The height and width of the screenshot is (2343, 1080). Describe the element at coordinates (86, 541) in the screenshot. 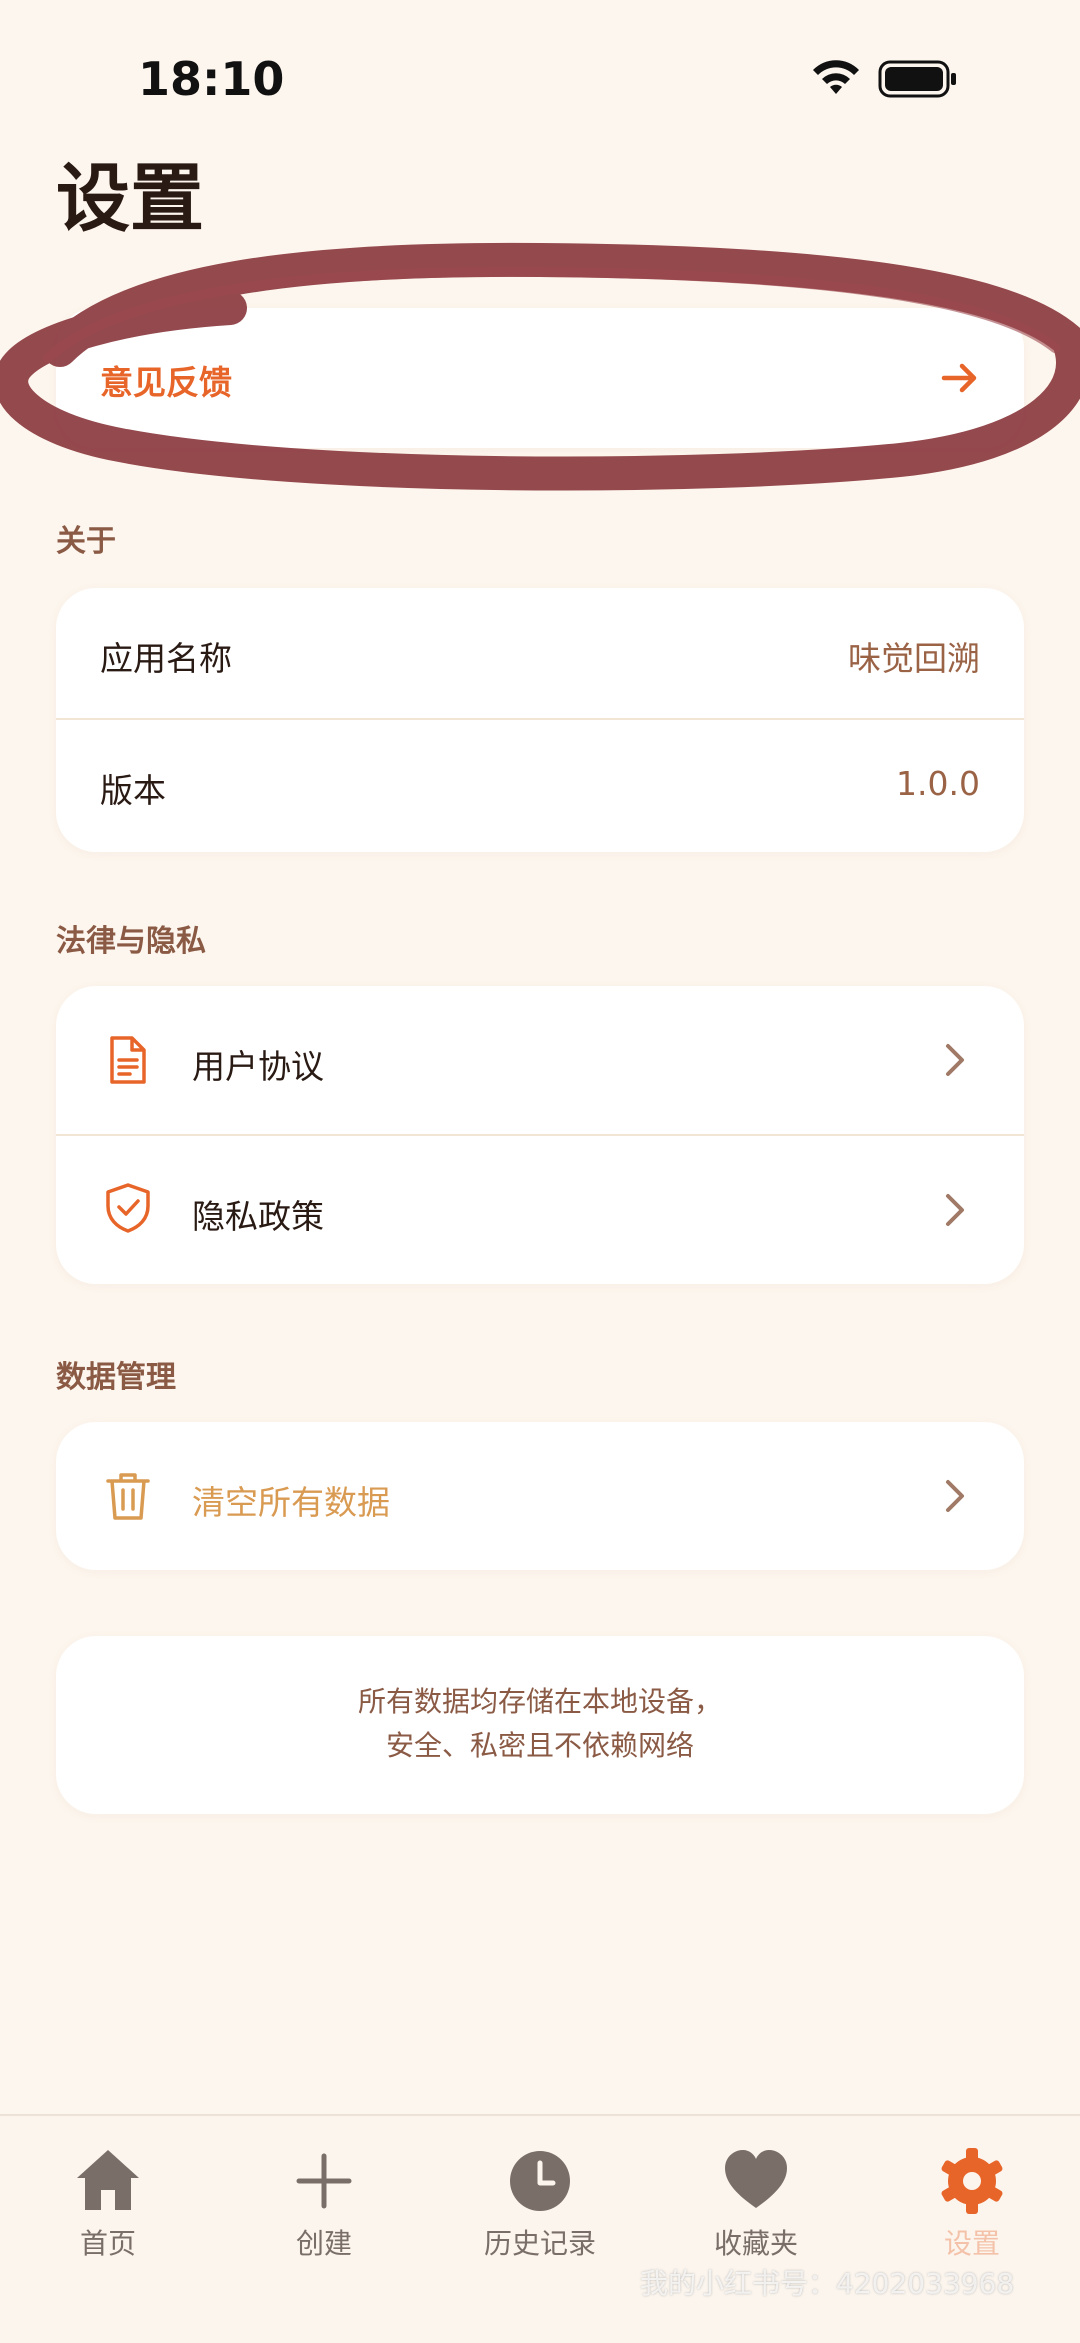

I see `section-header-about: 关于` at that location.